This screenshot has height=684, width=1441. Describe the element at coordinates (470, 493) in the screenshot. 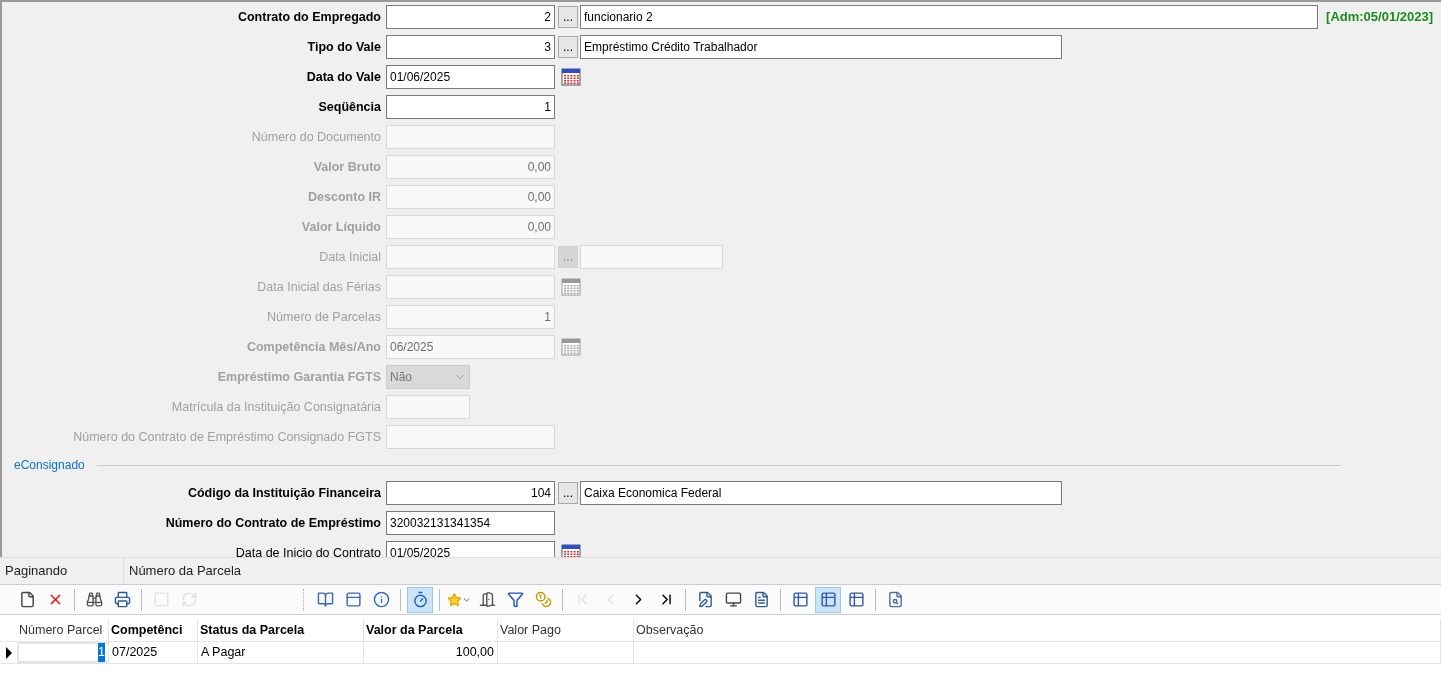

I see `code-field: 104` at that location.